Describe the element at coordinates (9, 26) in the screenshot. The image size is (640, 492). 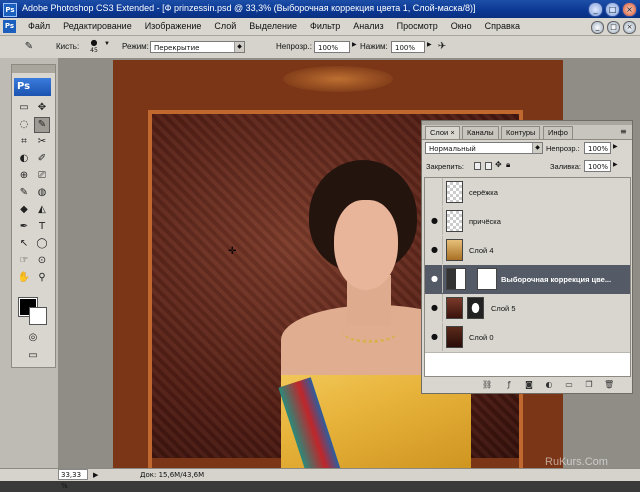
I see `document-icon: Ps` at that location.